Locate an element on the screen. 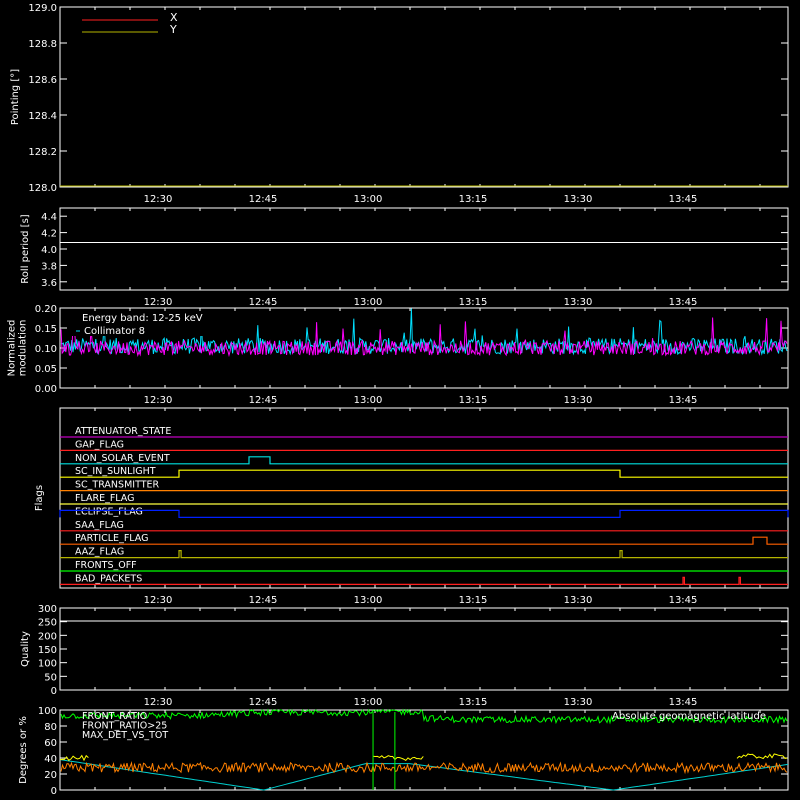  flag-line-aaz-flag is located at coordinates (424, 554).